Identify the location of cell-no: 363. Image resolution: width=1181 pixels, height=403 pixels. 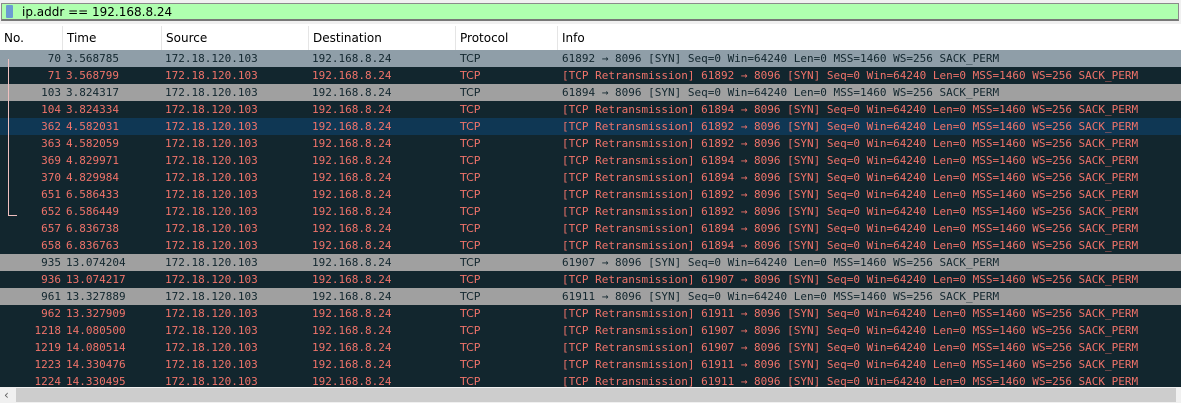
(51, 143).